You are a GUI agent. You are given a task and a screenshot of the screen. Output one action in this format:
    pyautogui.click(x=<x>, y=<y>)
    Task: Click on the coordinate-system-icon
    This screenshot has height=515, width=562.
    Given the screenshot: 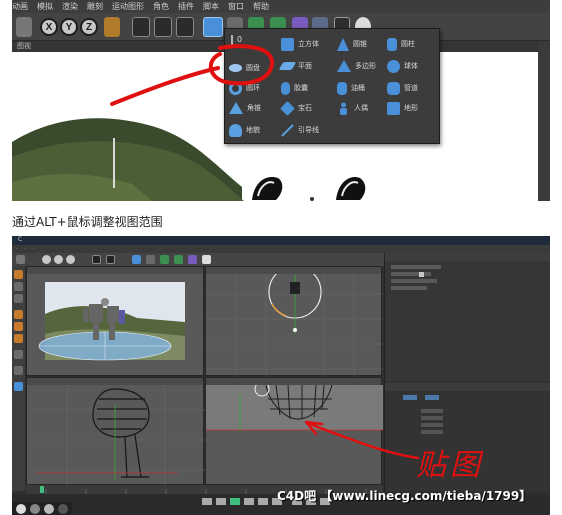 What is the action you would take?
    pyautogui.click(x=112, y=27)
    